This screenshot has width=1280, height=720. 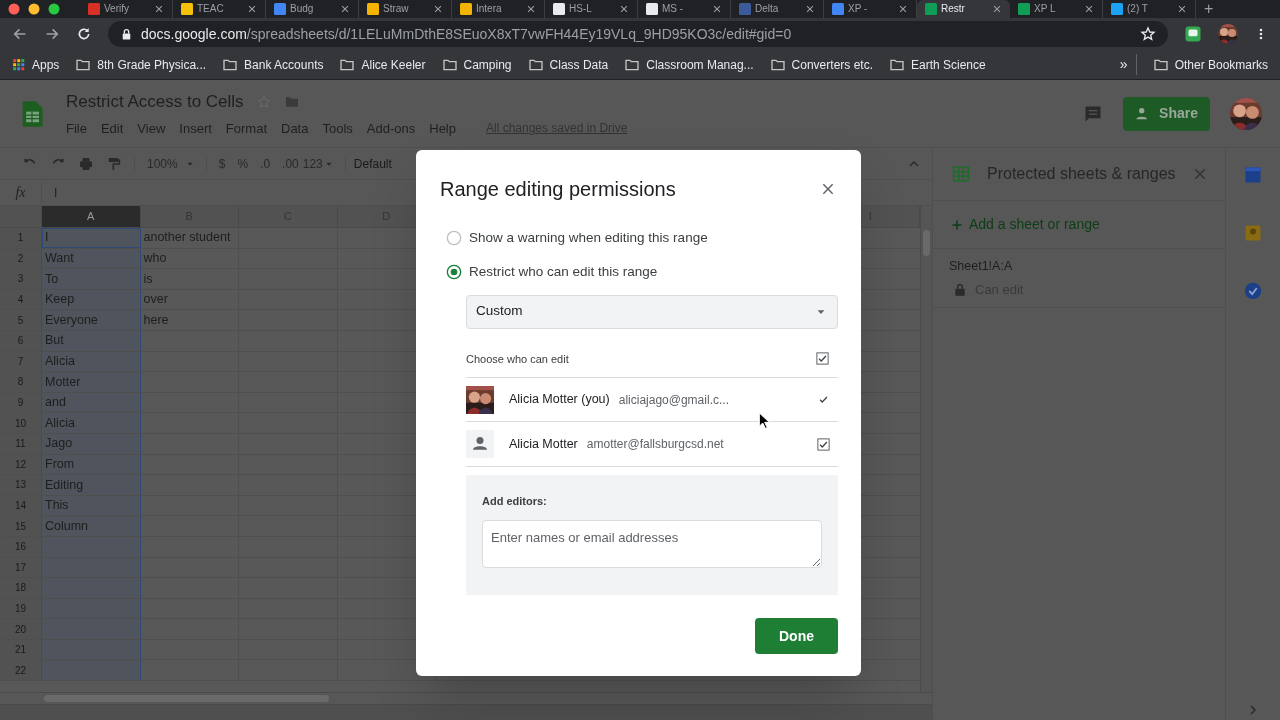 What do you see at coordinates (489, 9) in the screenshot?
I see `tab-title: Intera` at bounding box center [489, 9].